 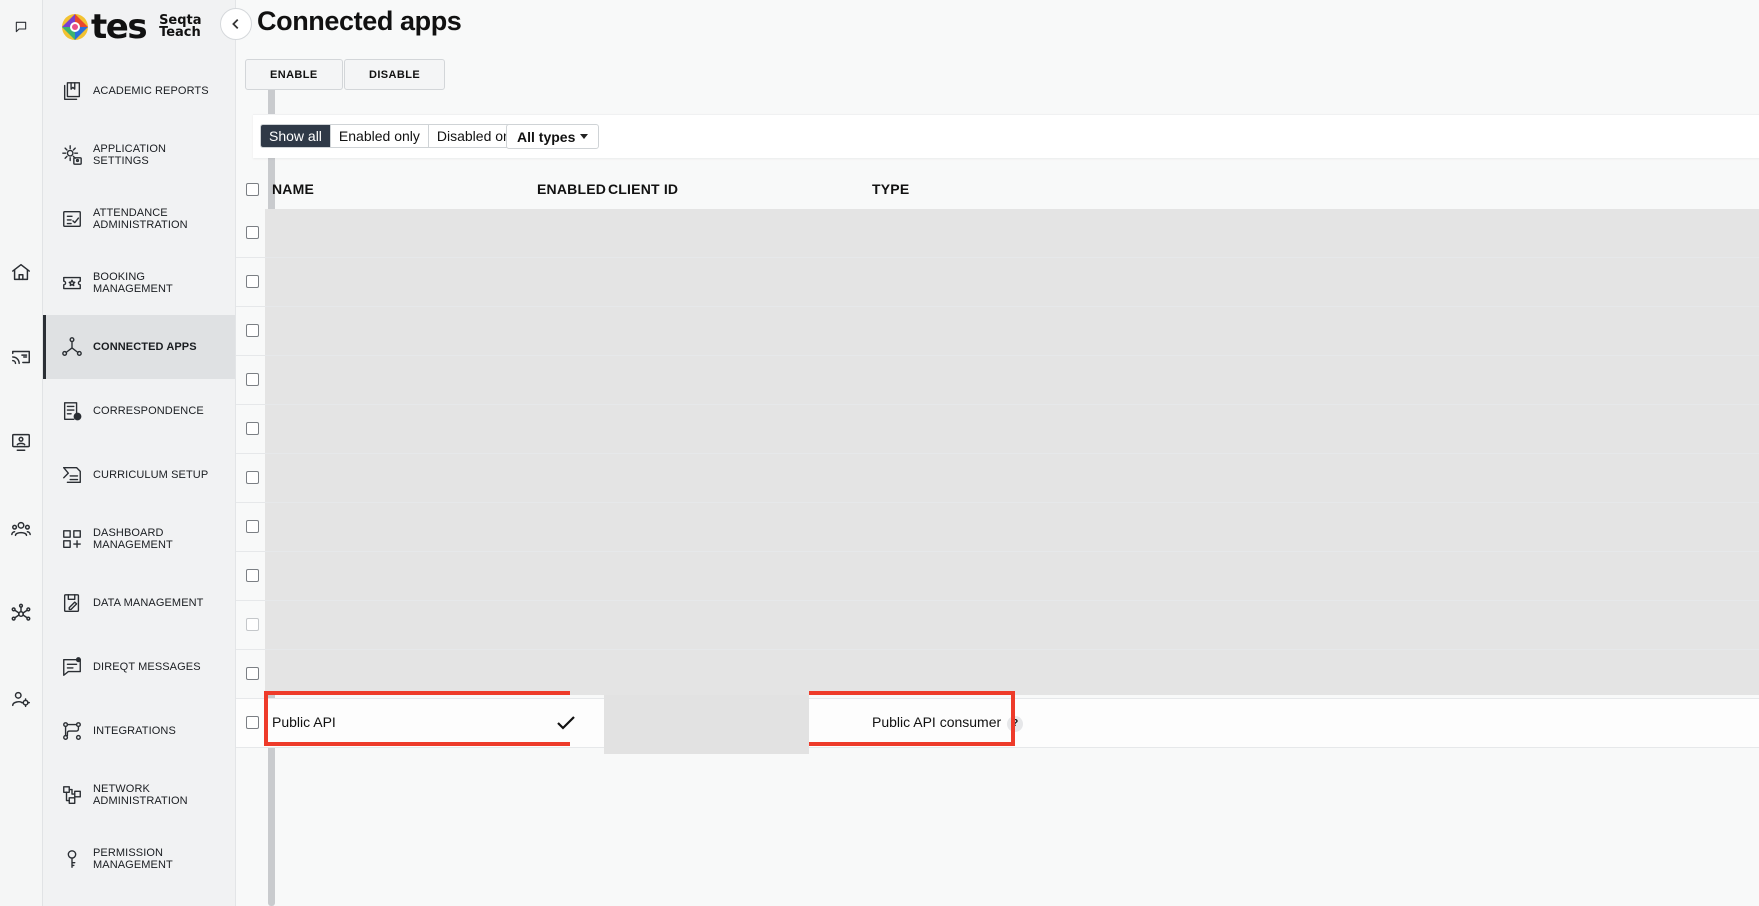 I want to click on status-filter-group: Show all Enabled only Disabled only, so click(x=395, y=136).